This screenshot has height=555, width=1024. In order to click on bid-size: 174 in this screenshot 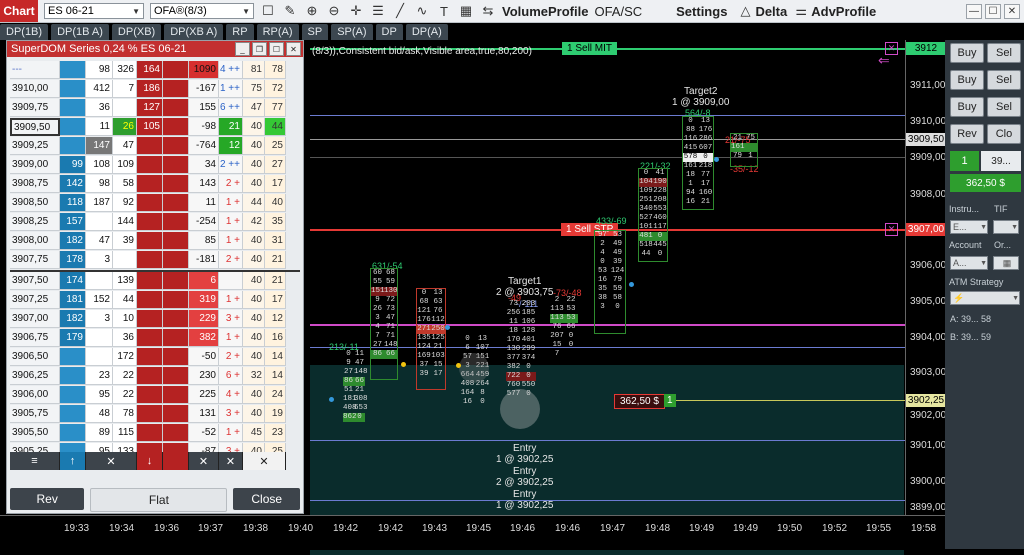, I will do `click(73, 281)`.